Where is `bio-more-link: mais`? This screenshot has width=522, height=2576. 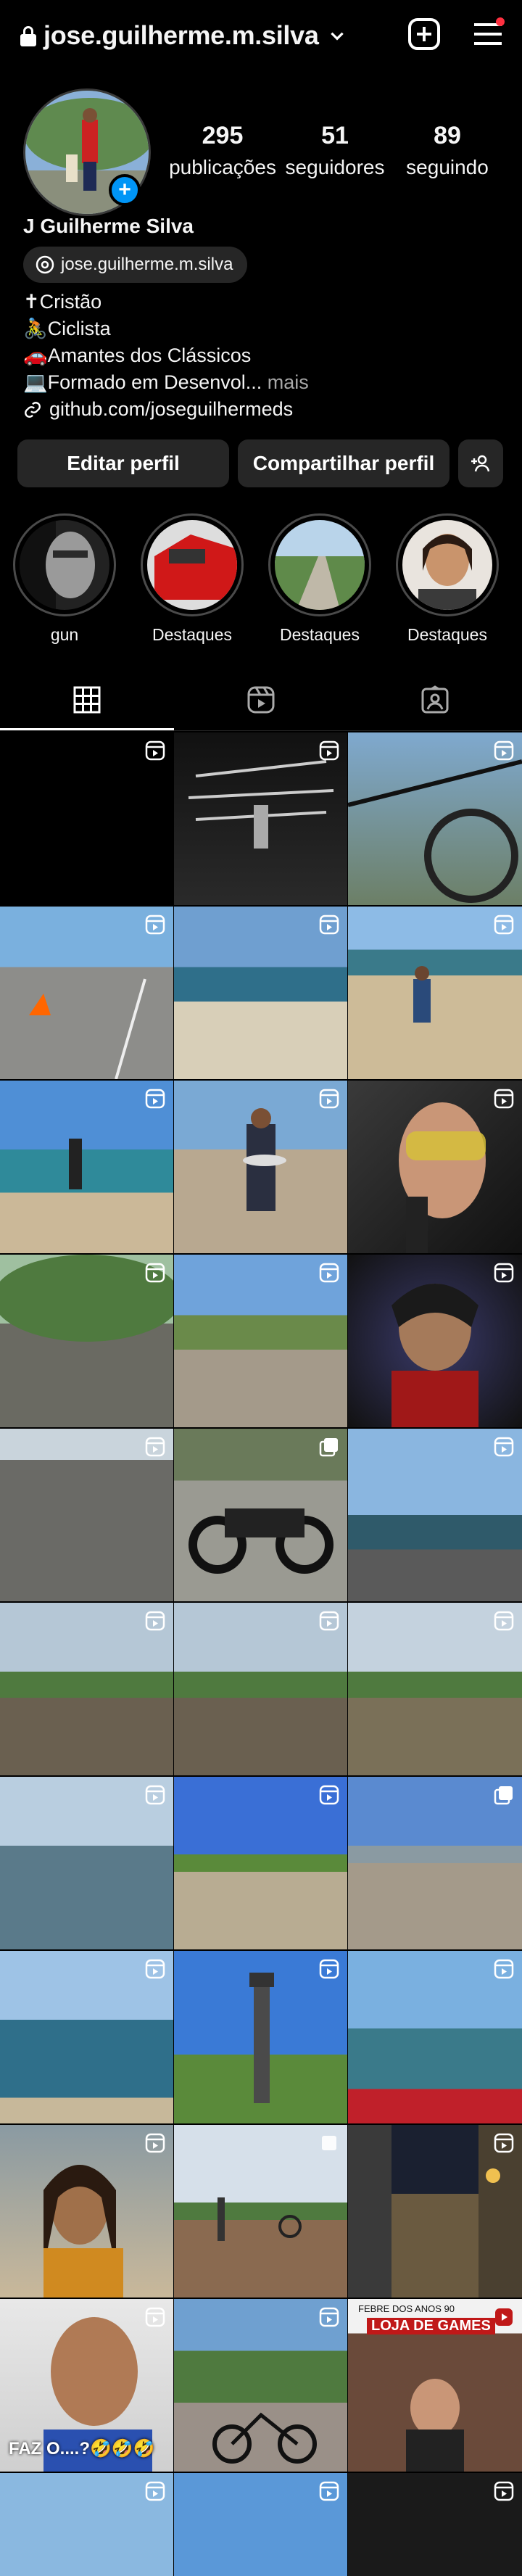 bio-more-link: mais is located at coordinates (285, 382).